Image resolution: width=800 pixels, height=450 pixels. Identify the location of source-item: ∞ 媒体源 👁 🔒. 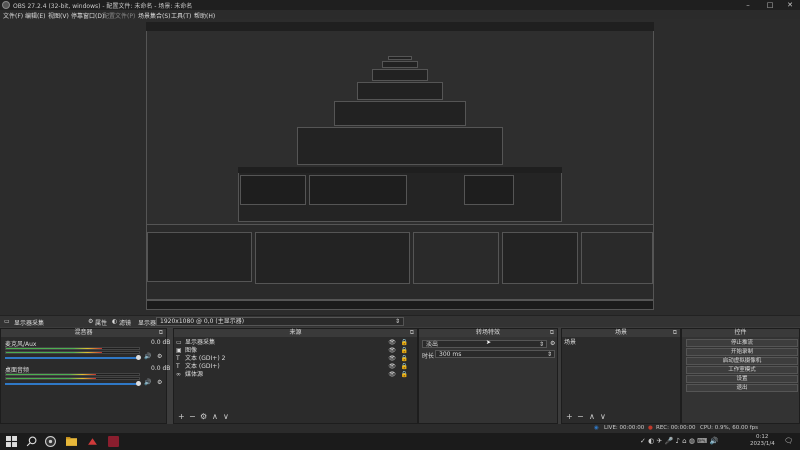
(295, 375).